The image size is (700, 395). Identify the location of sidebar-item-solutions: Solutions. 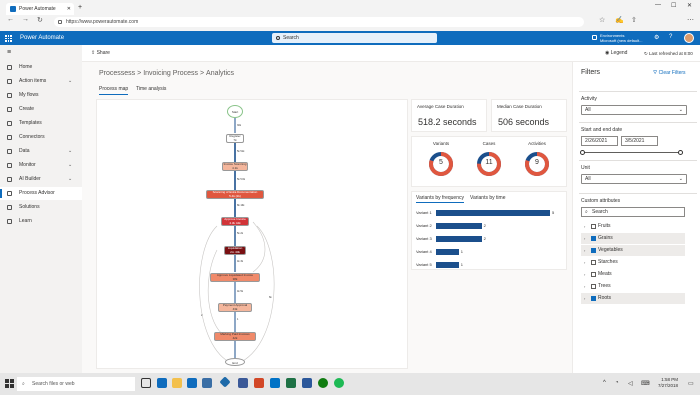
(41, 207).